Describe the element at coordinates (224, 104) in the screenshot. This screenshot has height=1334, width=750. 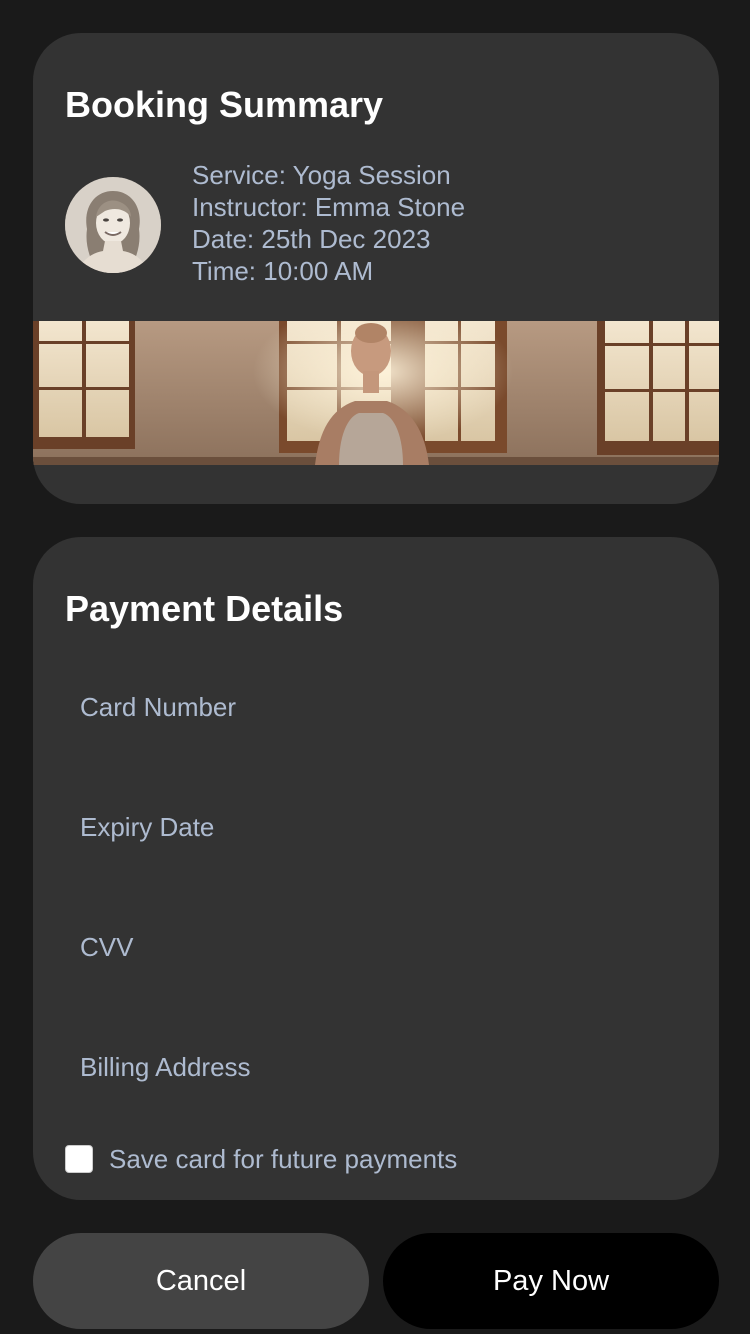
I see `booking-summary-title: Booking Summary` at that location.